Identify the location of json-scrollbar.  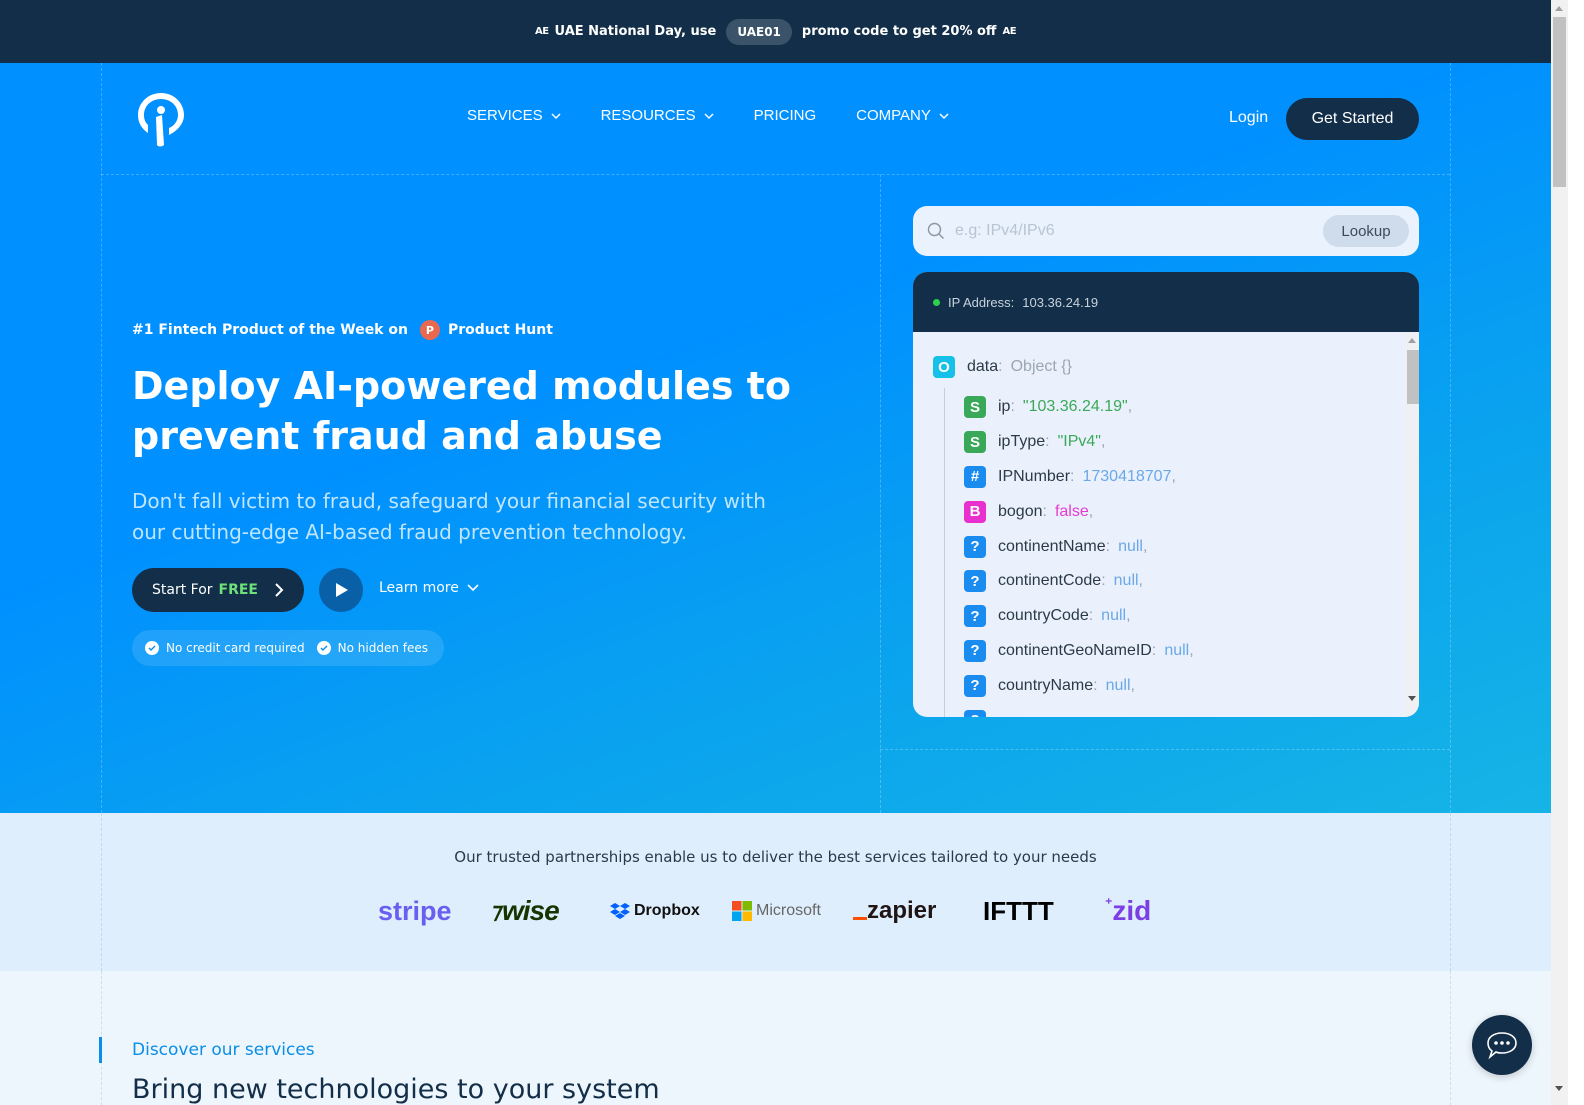
(1412, 524).